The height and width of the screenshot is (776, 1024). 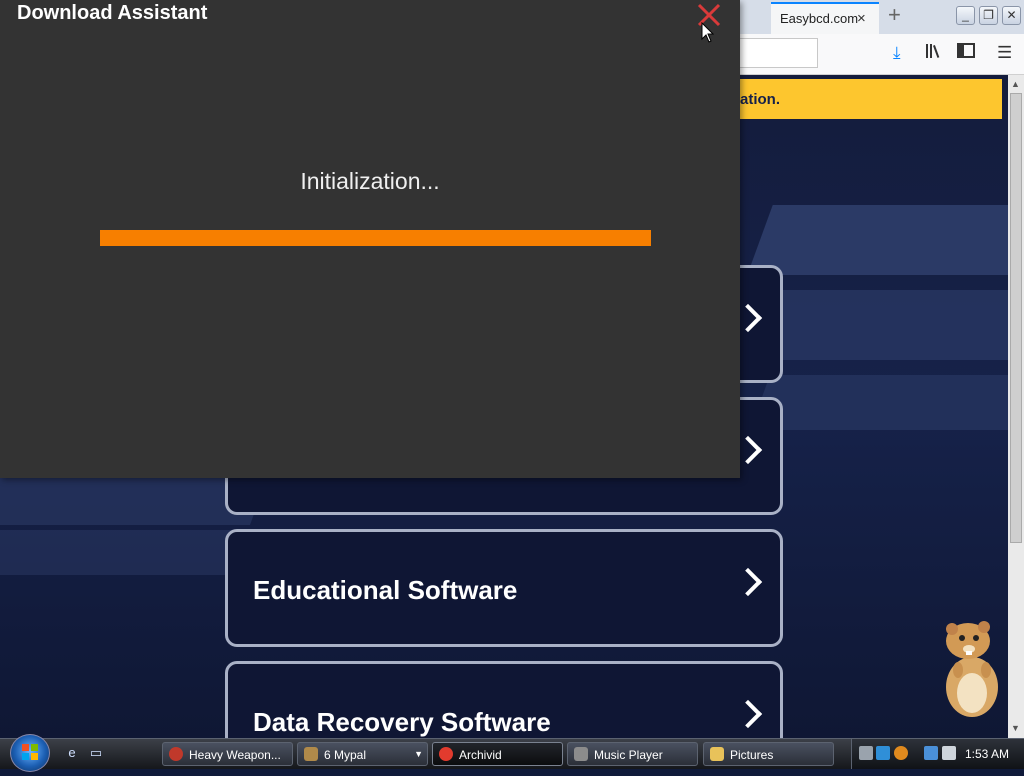 What do you see at coordinates (949, 753) in the screenshot?
I see `volume-muted-icon` at bounding box center [949, 753].